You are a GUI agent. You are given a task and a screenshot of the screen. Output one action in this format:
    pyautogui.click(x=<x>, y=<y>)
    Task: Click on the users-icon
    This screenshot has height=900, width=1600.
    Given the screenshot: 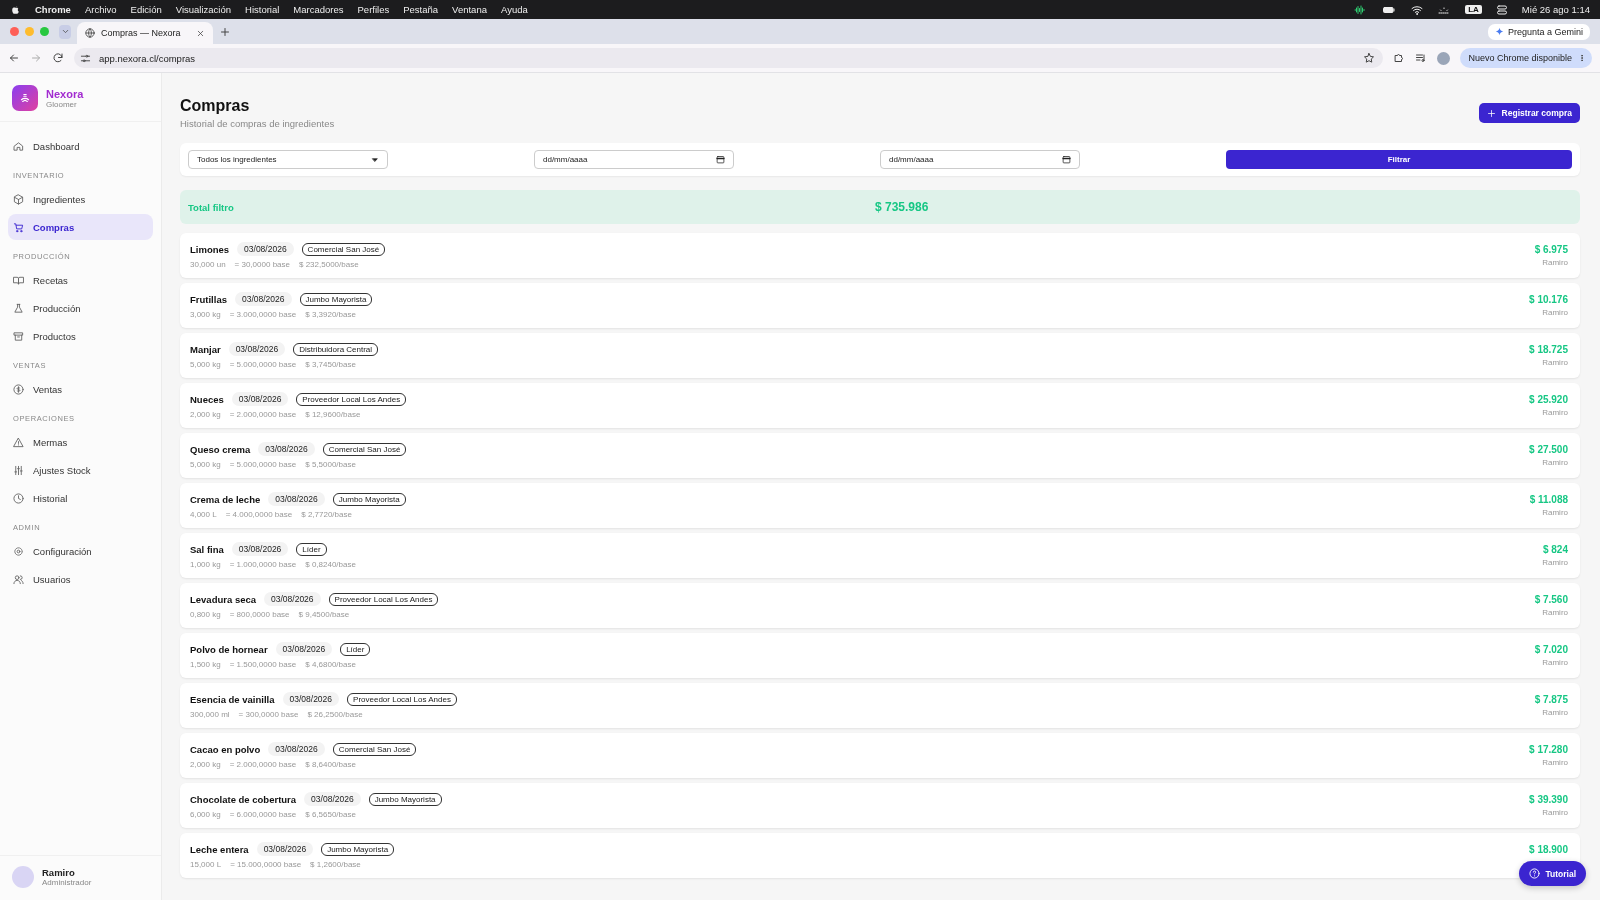 What is the action you would take?
    pyautogui.click(x=18, y=579)
    